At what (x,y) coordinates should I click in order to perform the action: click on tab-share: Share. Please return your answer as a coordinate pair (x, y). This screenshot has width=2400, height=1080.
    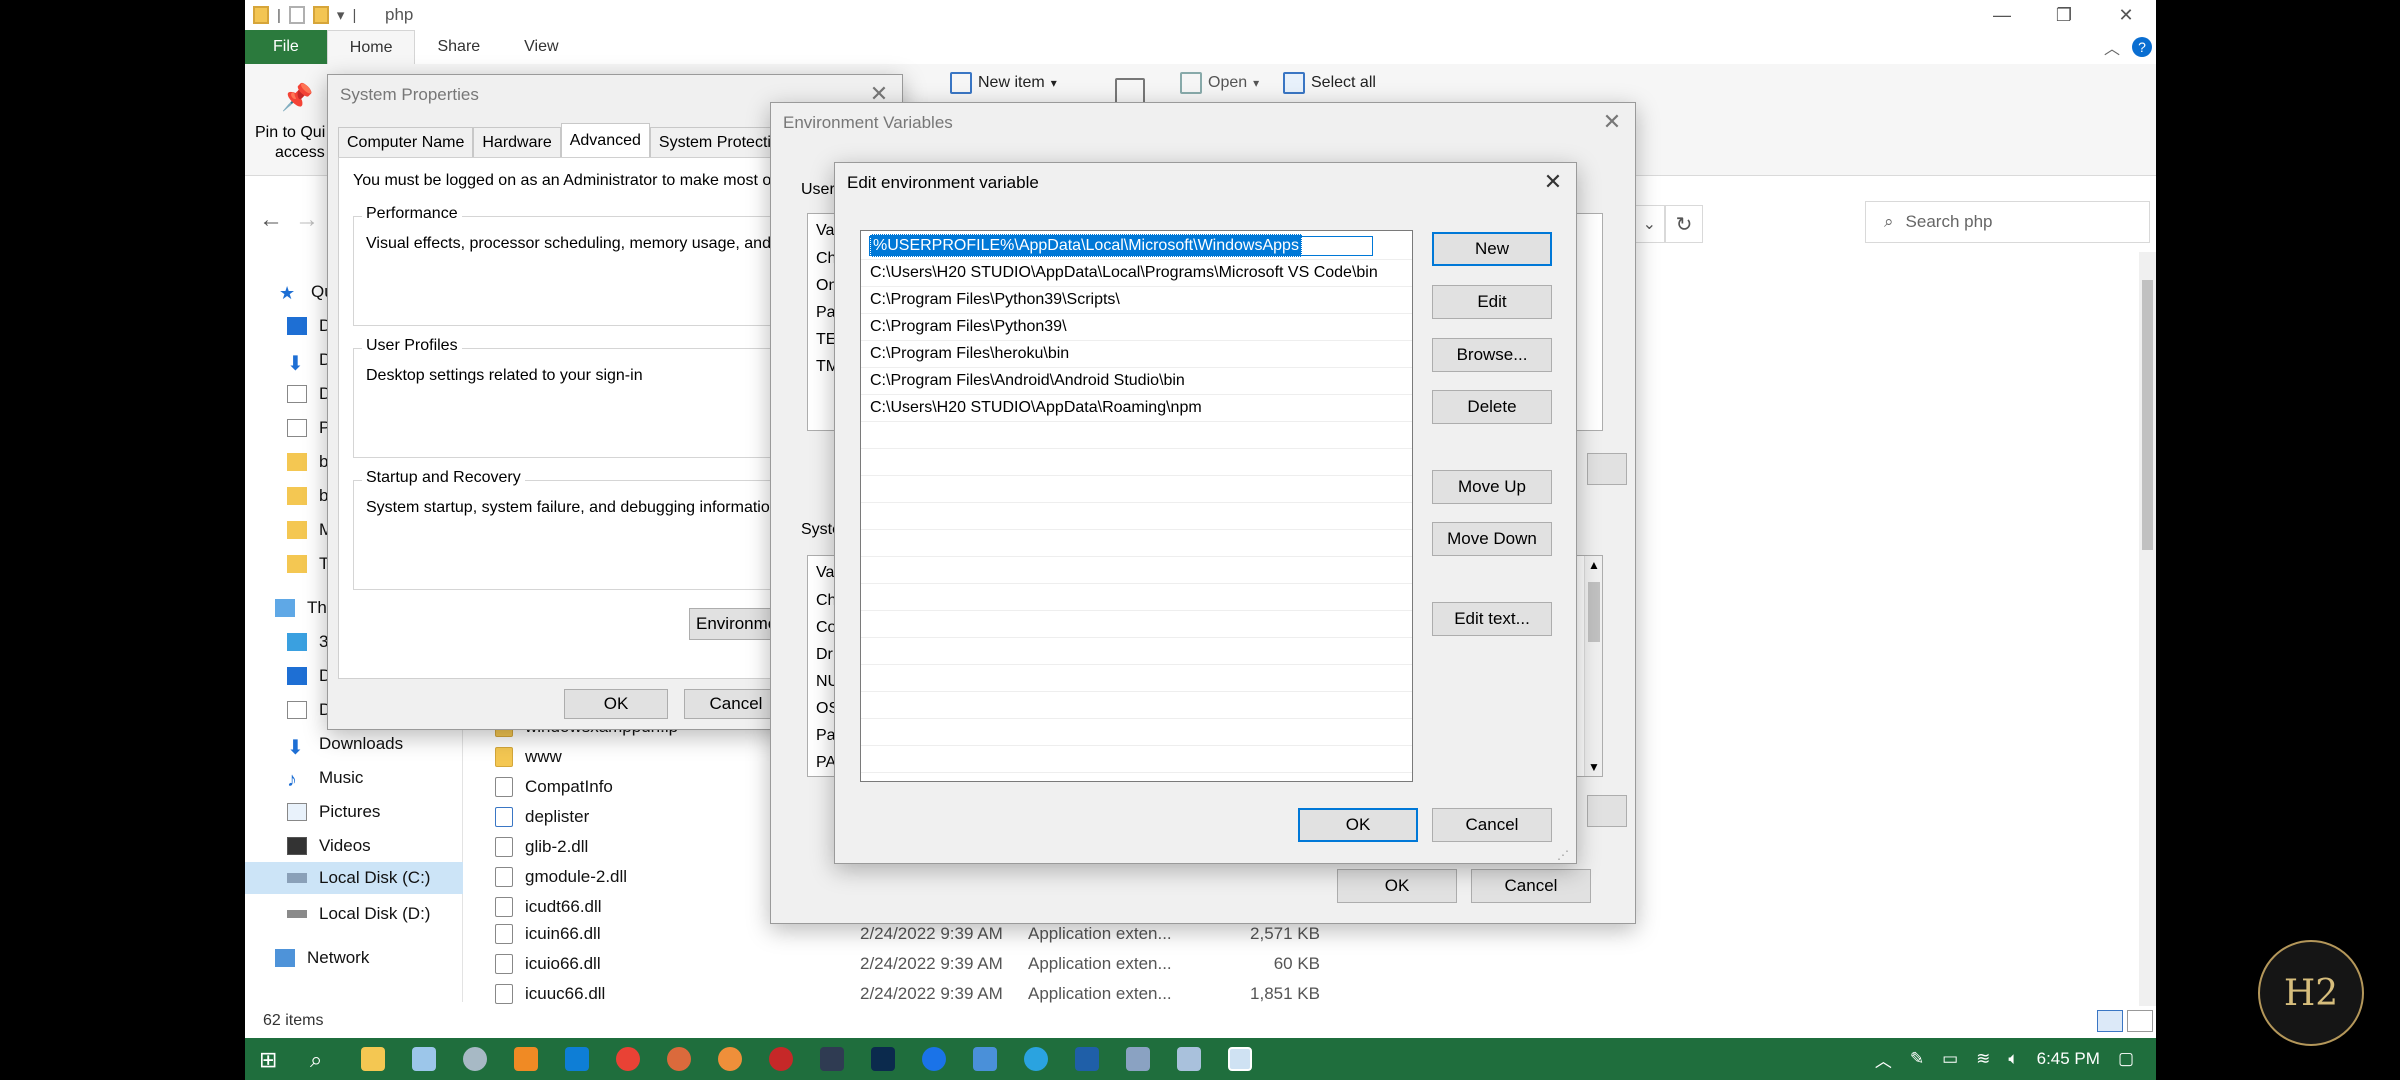
    Looking at the image, I should click on (458, 47).